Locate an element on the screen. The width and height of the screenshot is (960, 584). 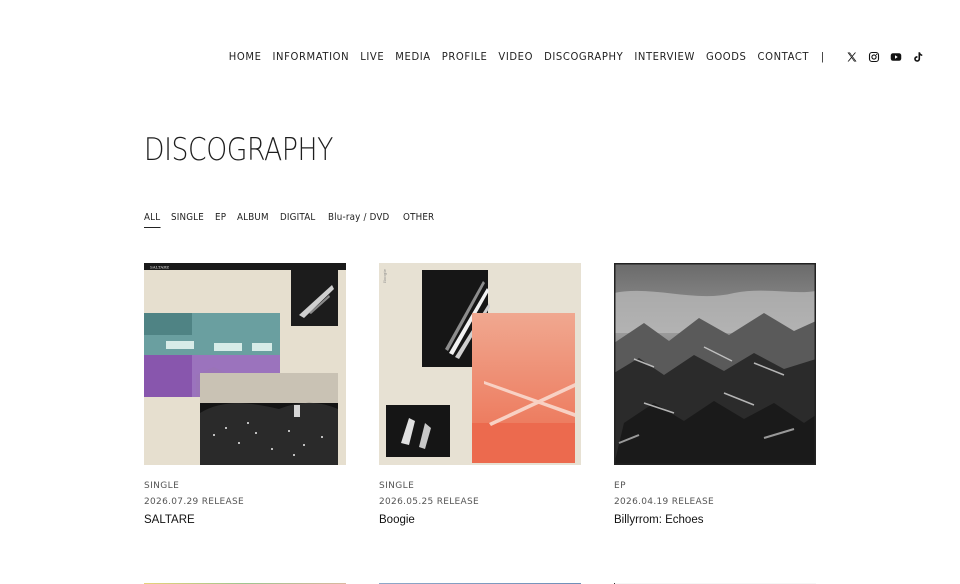
filter-bluray-dvd: Blu-ray / DVD is located at coordinates (358, 220).